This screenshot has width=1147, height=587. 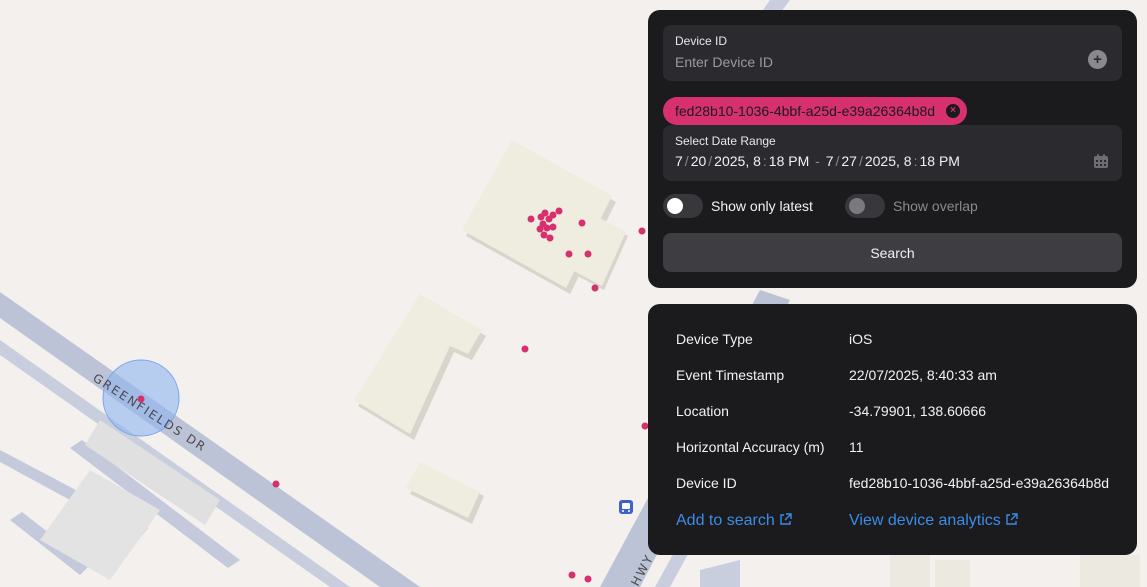 What do you see at coordinates (730, 375) in the screenshot?
I see `detail-key: Event Timestamp` at bounding box center [730, 375].